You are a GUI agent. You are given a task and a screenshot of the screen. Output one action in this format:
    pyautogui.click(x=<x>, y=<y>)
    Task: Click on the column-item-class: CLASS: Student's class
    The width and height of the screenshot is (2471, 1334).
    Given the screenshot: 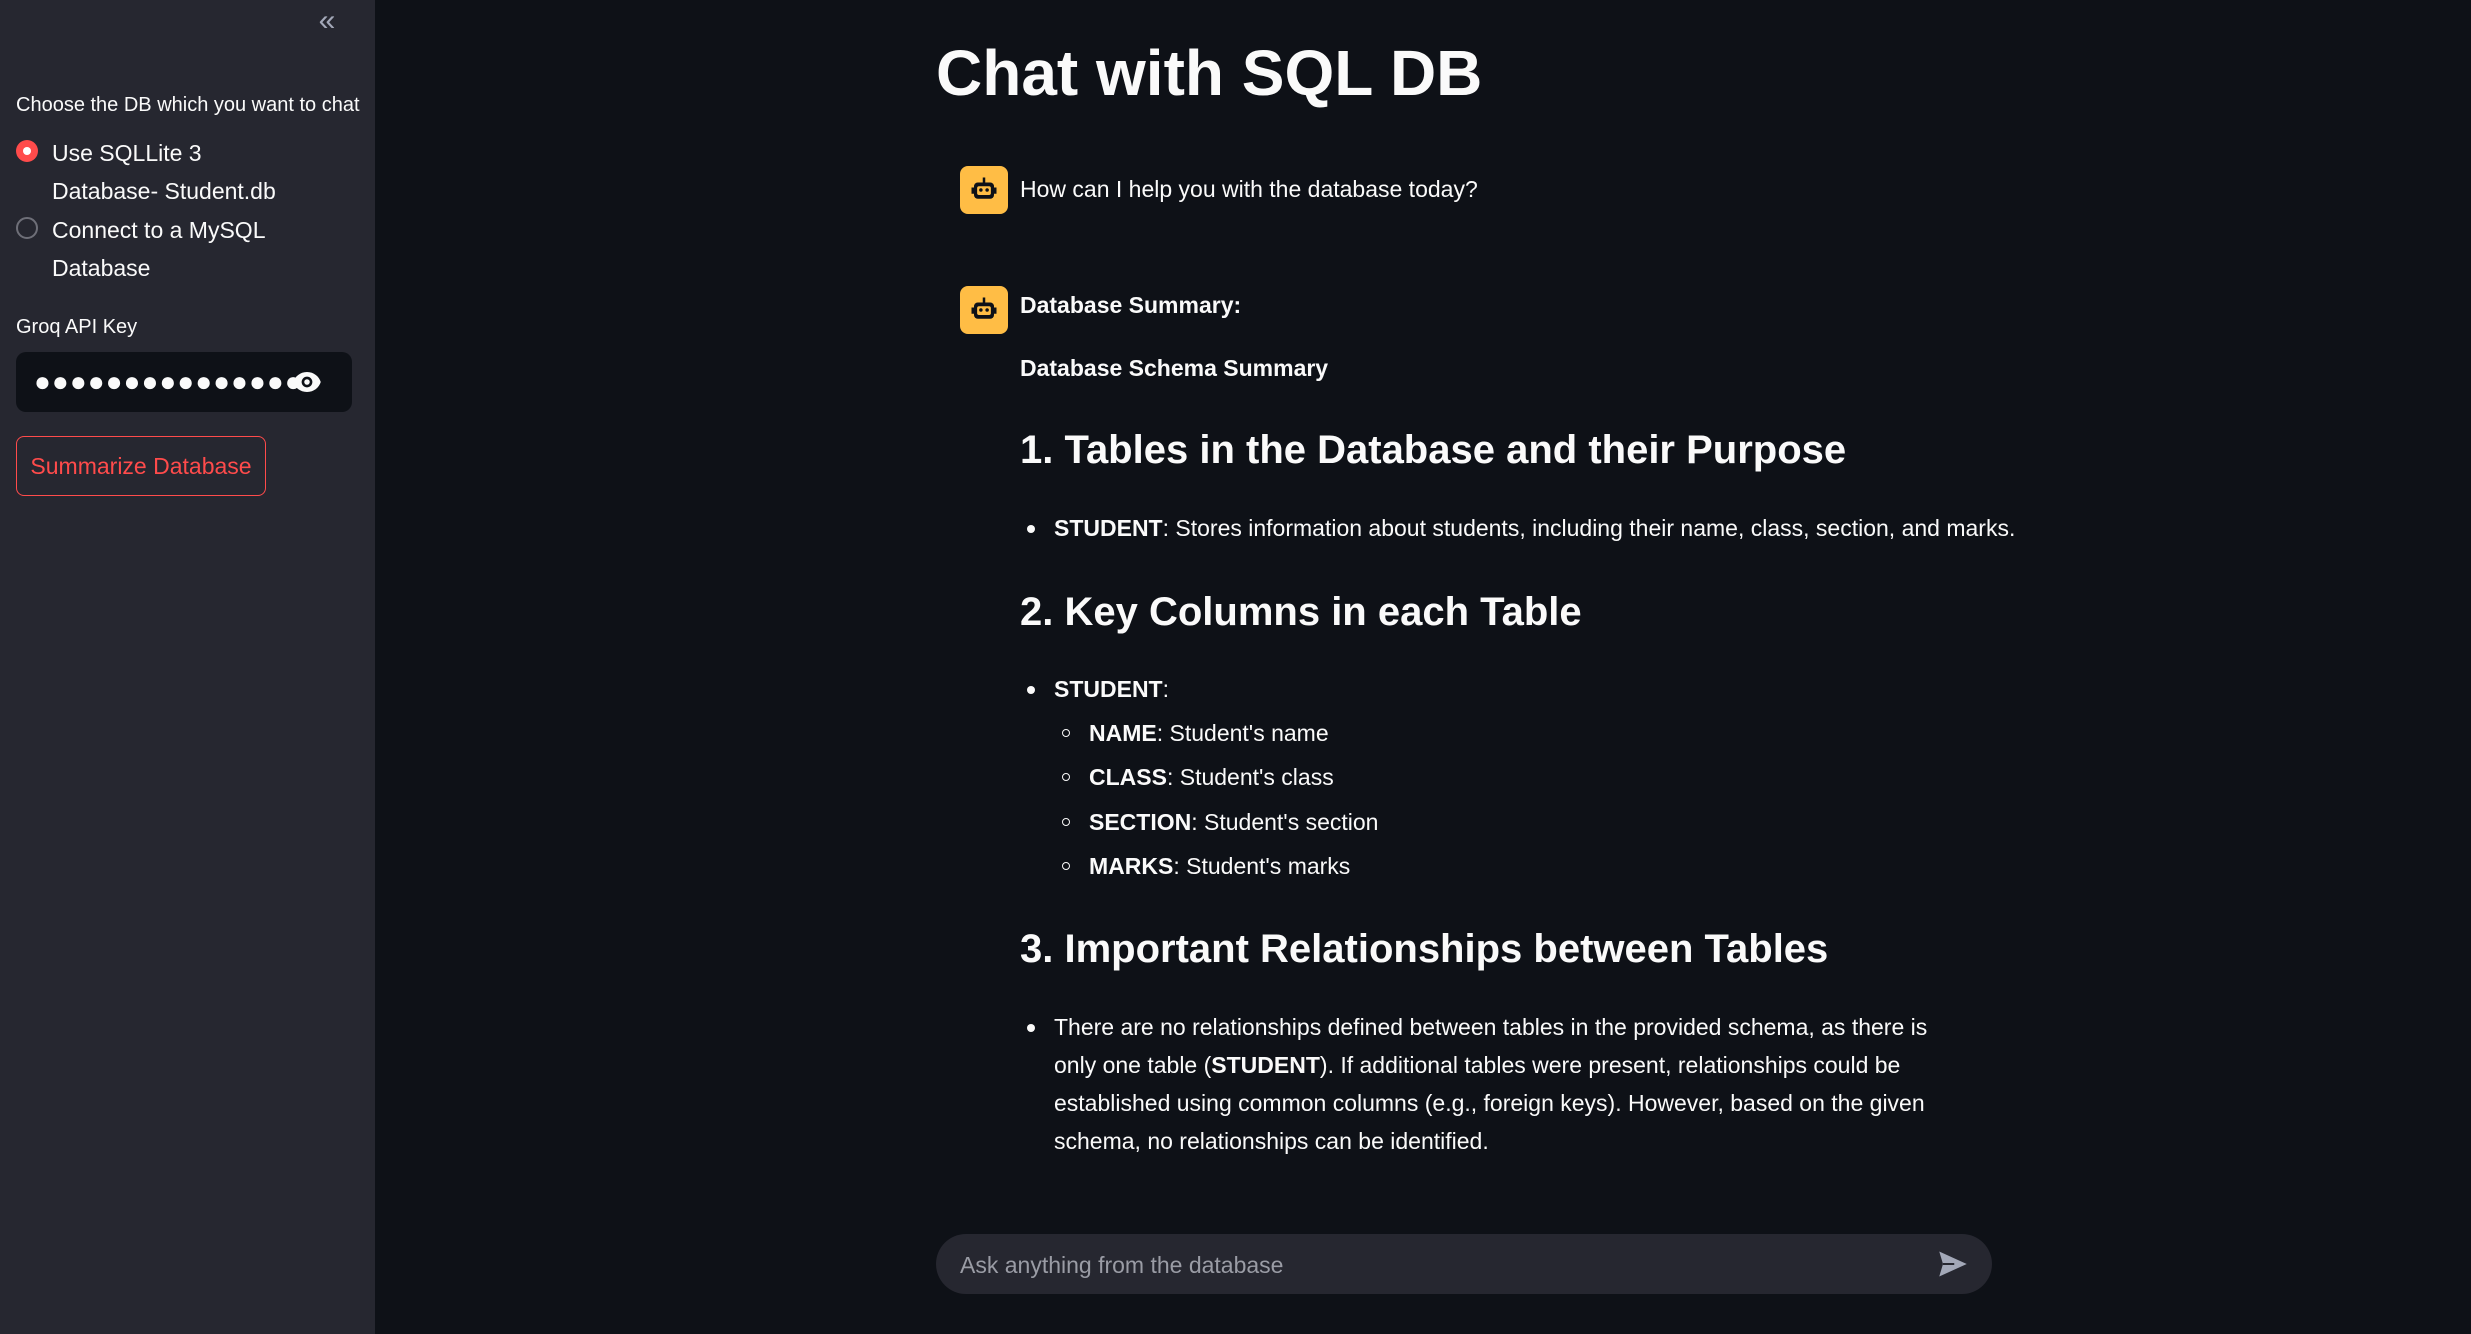 What is the action you would take?
    pyautogui.click(x=1211, y=777)
    